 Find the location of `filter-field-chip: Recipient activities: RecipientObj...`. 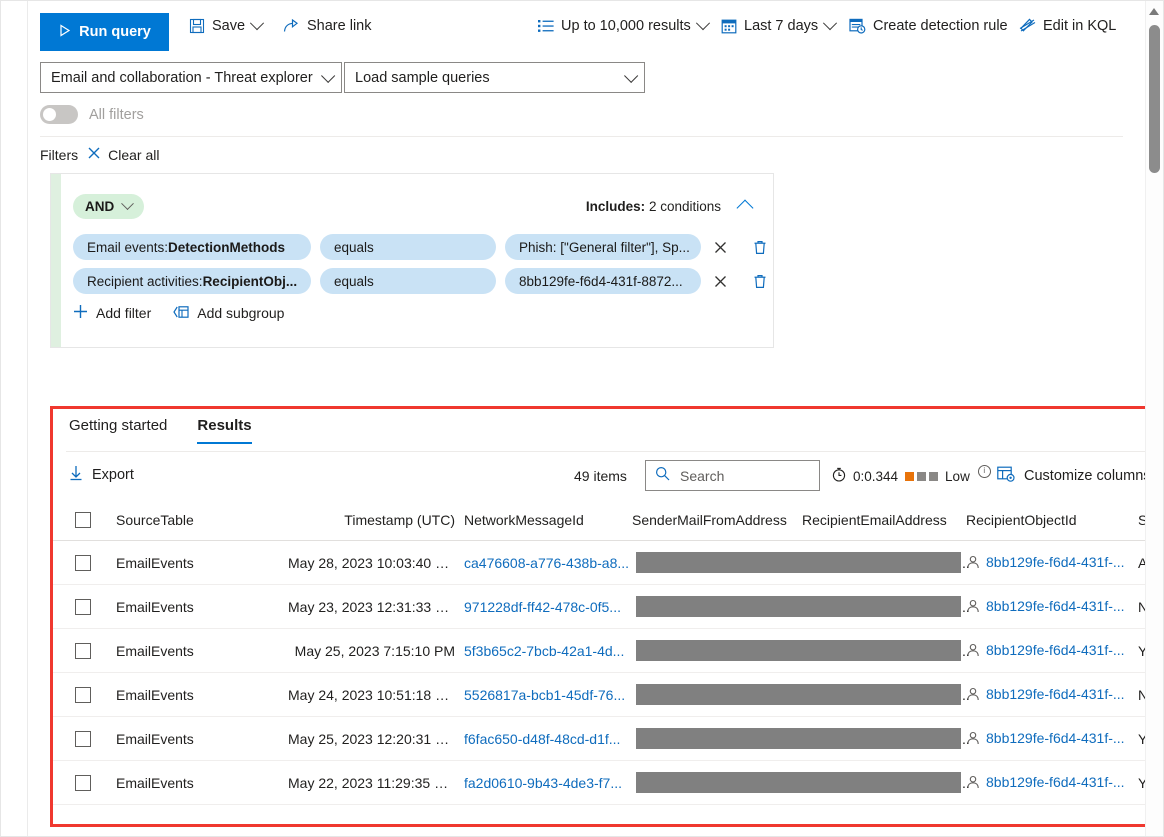

filter-field-chip: Recipient activities: RecipientObj... is located at coordinates (192, 281).